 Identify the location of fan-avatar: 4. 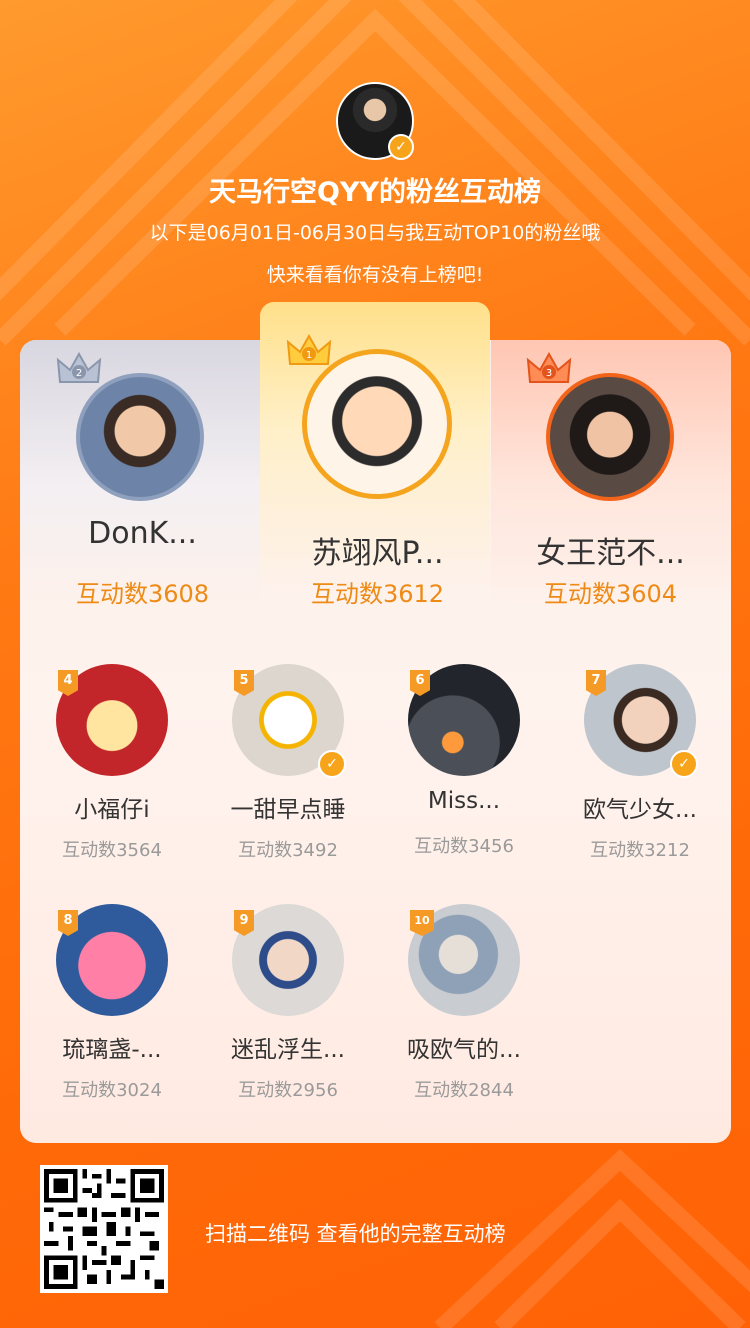
(112, 720).